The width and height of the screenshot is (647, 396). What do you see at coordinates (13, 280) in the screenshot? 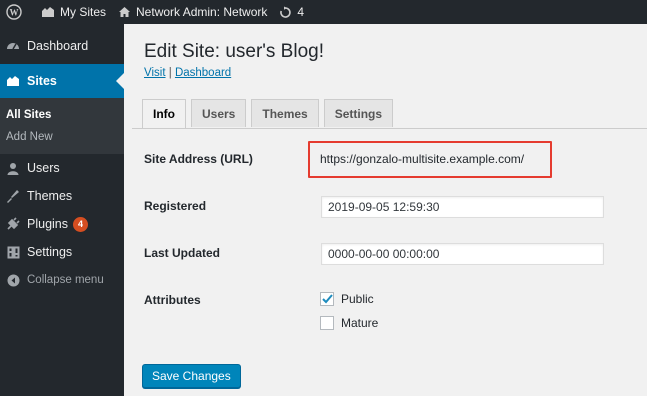
I see `collapse-icon` at bounding box center [13, 280].